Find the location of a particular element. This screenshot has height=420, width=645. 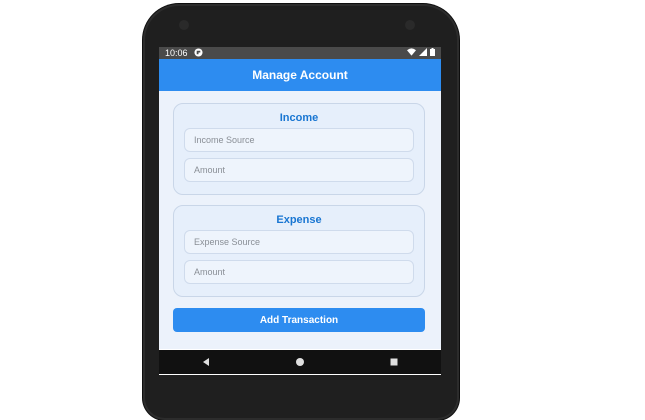

income-source-input: Income Source is located at coordinates (299, 140).